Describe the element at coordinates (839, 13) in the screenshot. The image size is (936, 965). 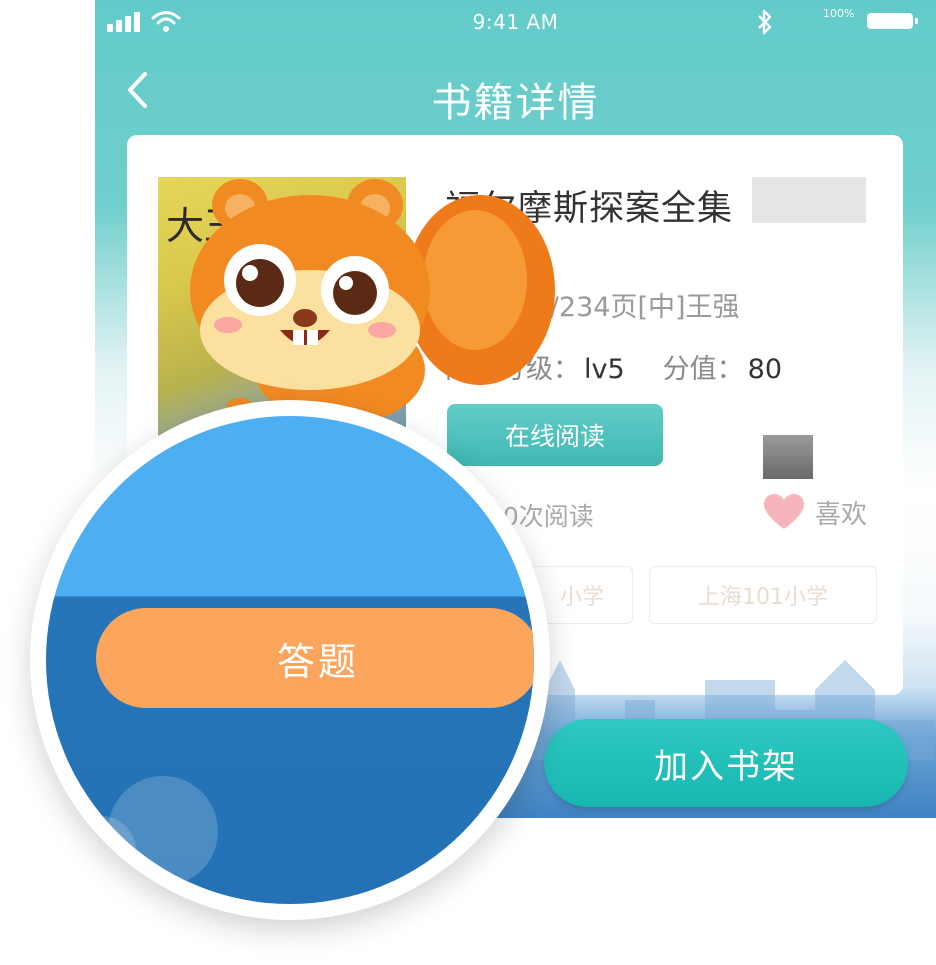
I see `battery-percent: 100%` at that location.